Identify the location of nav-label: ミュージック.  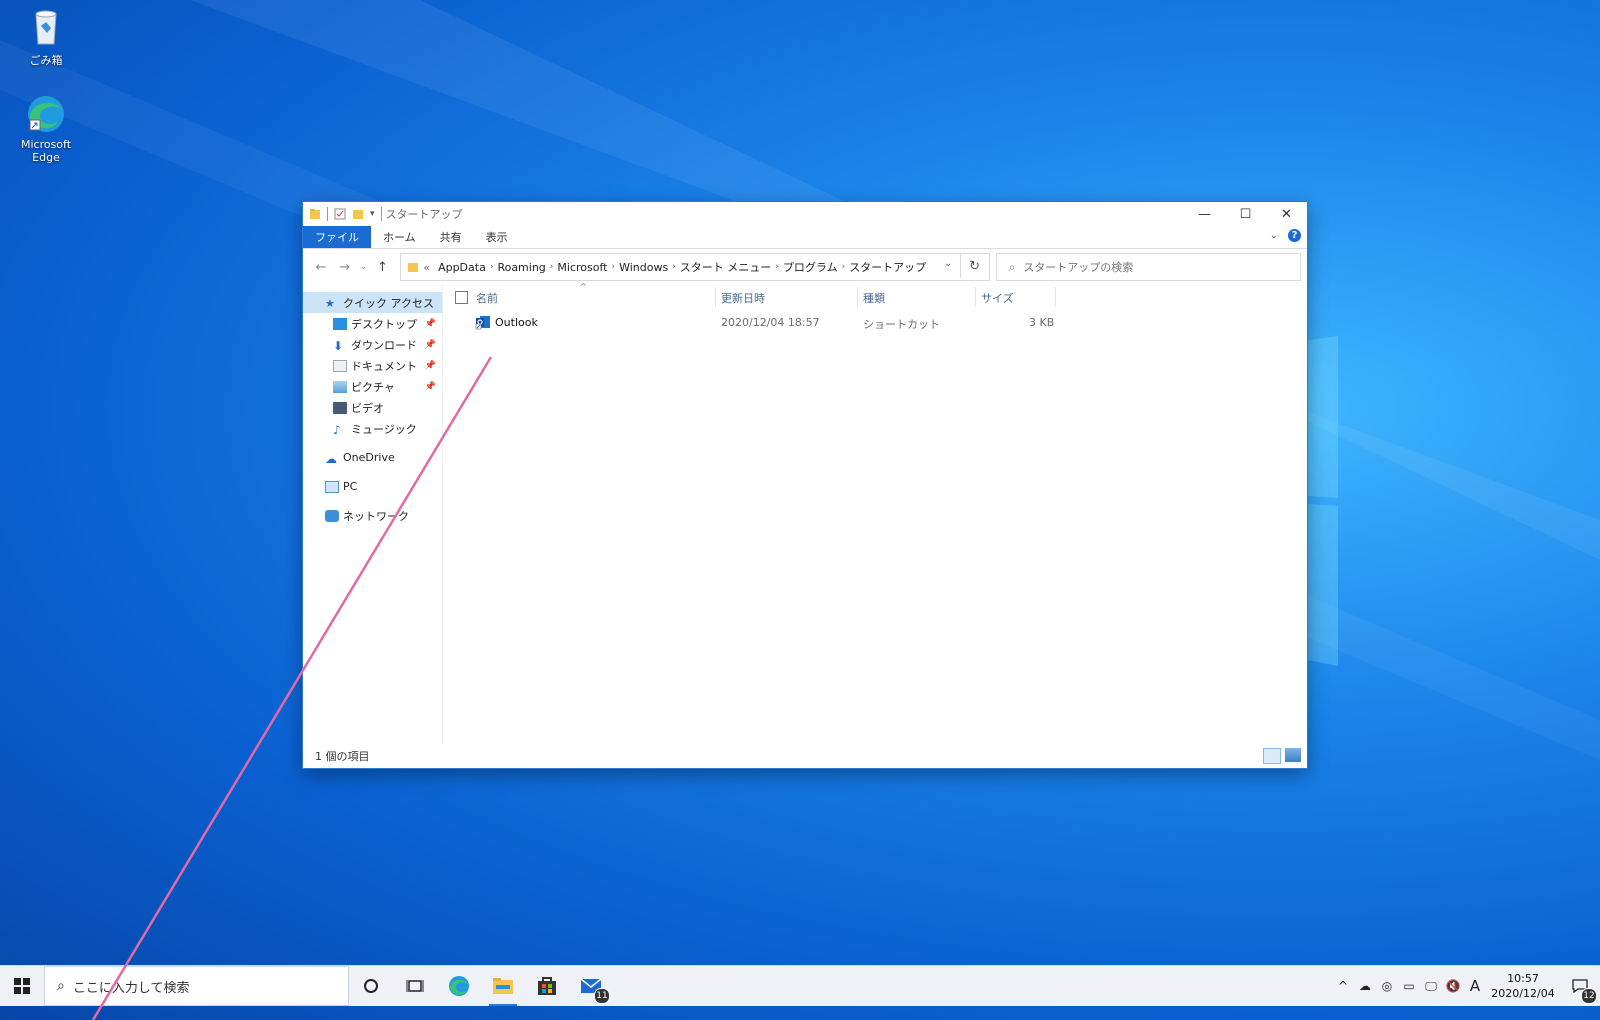
(384, 429).